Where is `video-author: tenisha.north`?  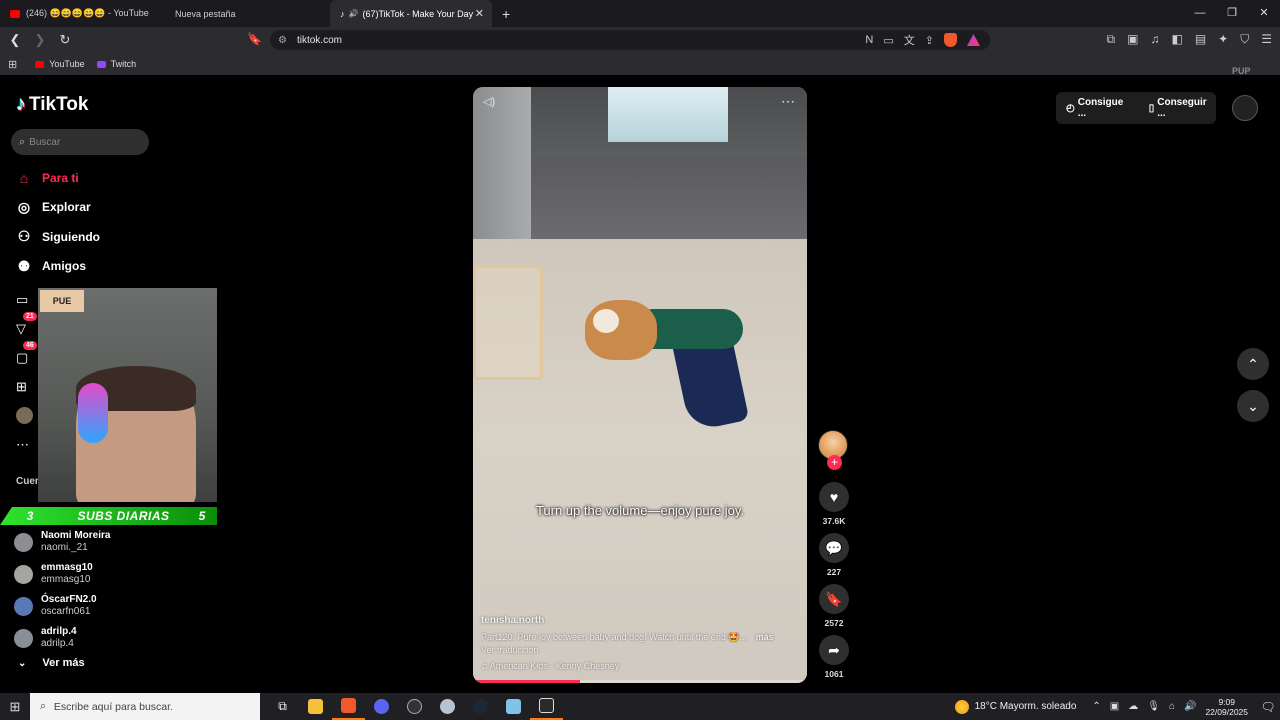 video-author: tenisha.north is located at coordinates (640, 620).